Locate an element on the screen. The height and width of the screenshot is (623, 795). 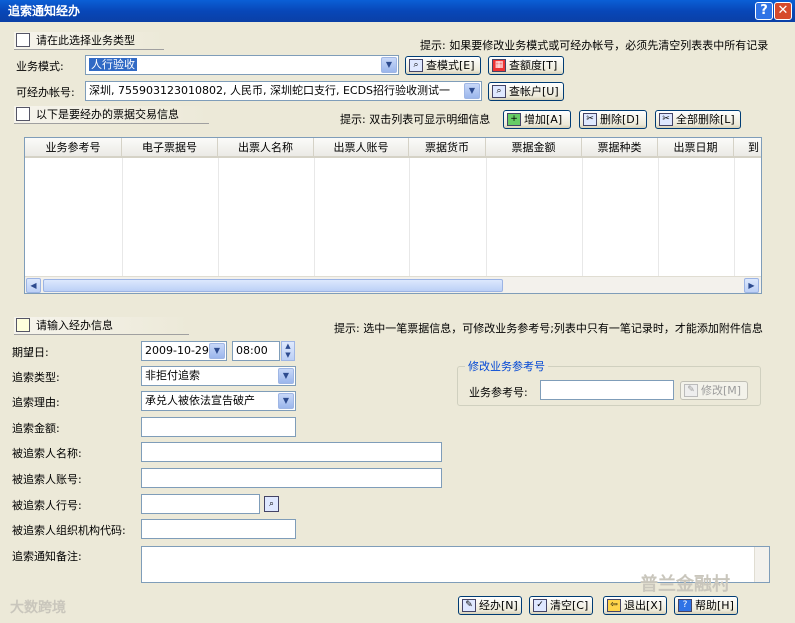
vertical-scrollbar is located at coordinates (761, 564).